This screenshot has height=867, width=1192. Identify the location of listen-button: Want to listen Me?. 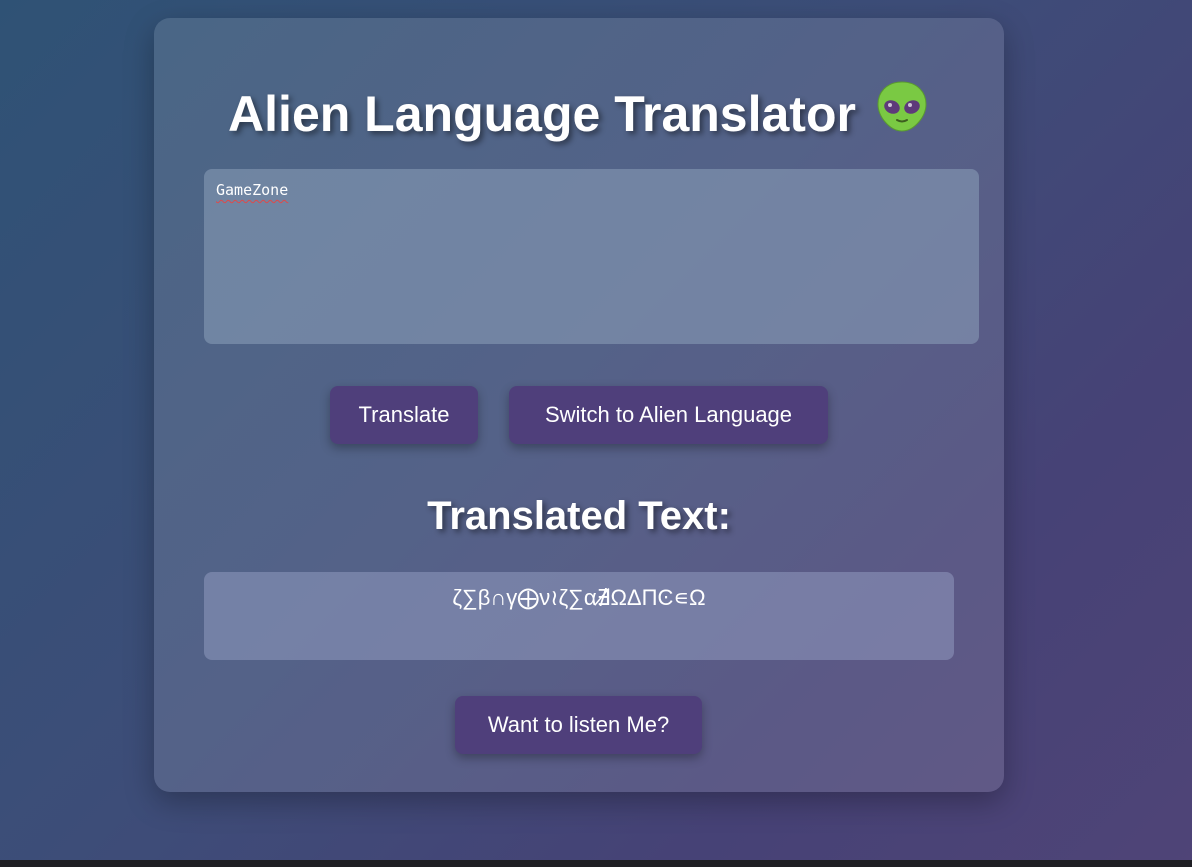
(578, 725).